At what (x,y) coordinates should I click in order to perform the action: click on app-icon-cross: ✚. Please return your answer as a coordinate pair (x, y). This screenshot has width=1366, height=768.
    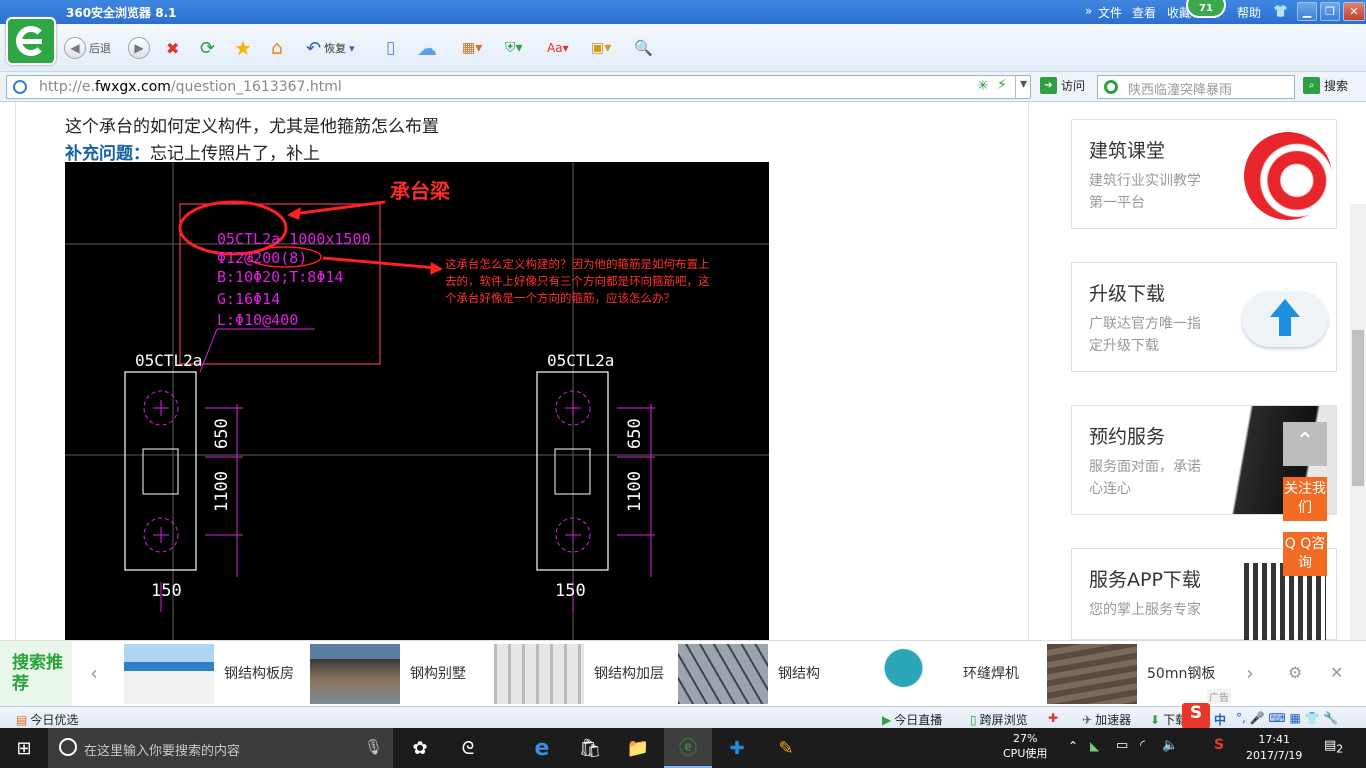
    Looking at the image, I should click on (737, 748).